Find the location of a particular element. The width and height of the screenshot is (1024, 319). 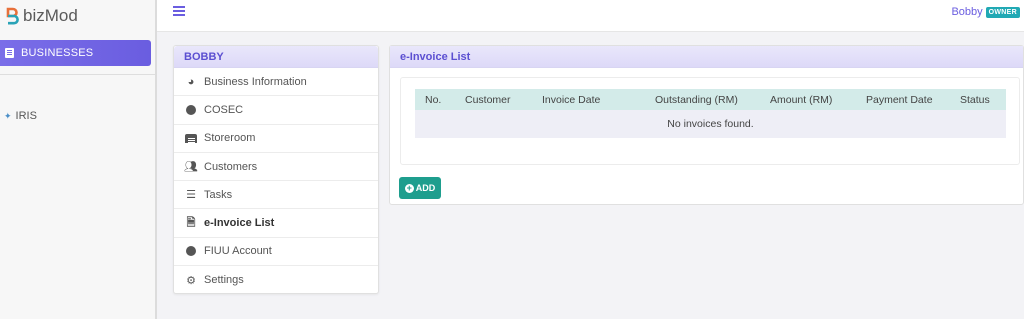

sidebar-item-iris: ✦ IRIS is located at coordinates (20, 116).